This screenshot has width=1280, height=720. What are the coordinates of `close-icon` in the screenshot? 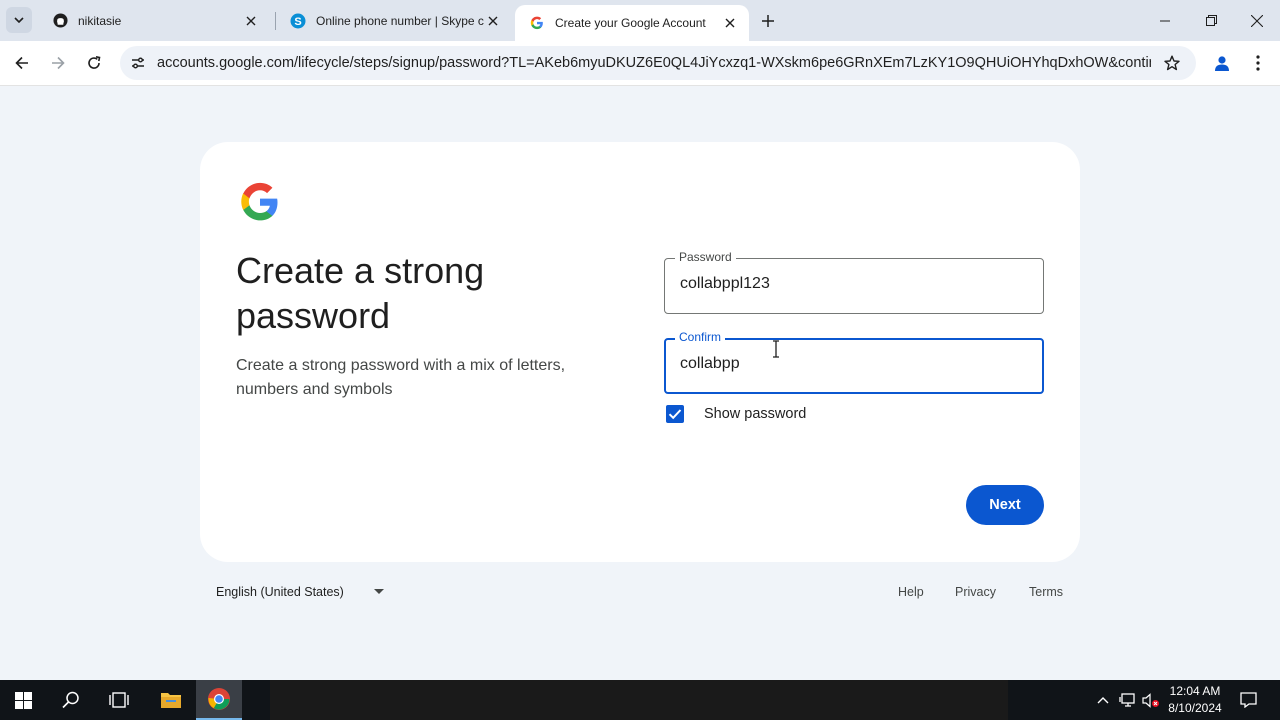 It's located at (1257, 20).